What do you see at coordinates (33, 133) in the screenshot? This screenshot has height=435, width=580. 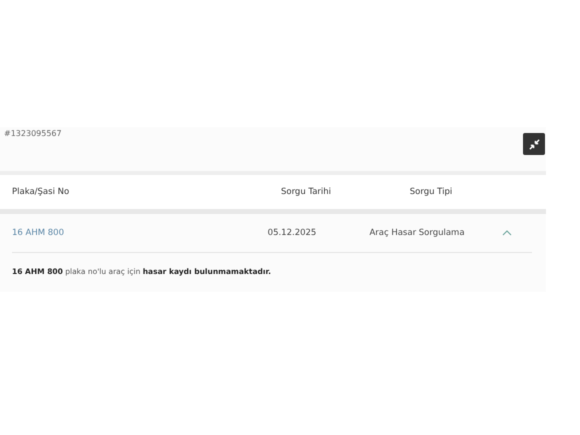 I see `record-id: #1323095567` at bounding box center [33, 133].